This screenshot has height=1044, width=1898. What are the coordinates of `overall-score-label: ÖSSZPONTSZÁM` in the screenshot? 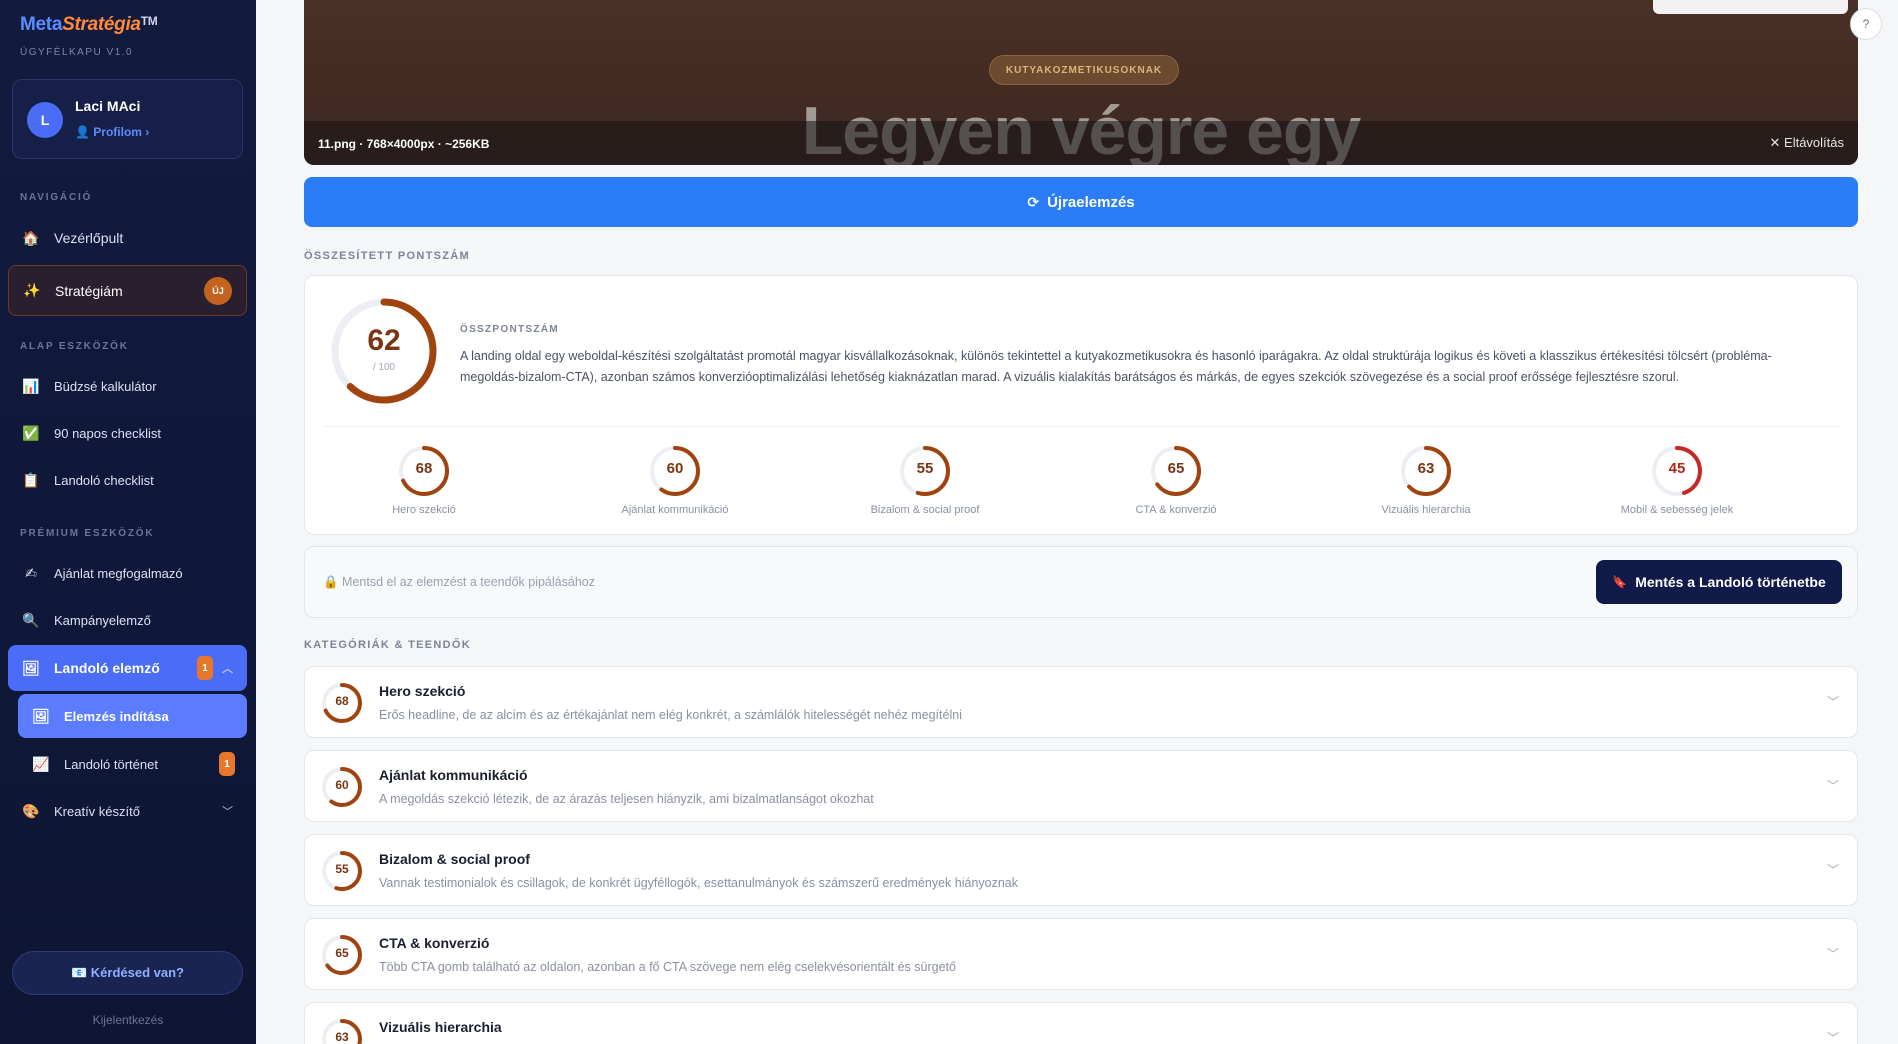 It's located at (509, 329).